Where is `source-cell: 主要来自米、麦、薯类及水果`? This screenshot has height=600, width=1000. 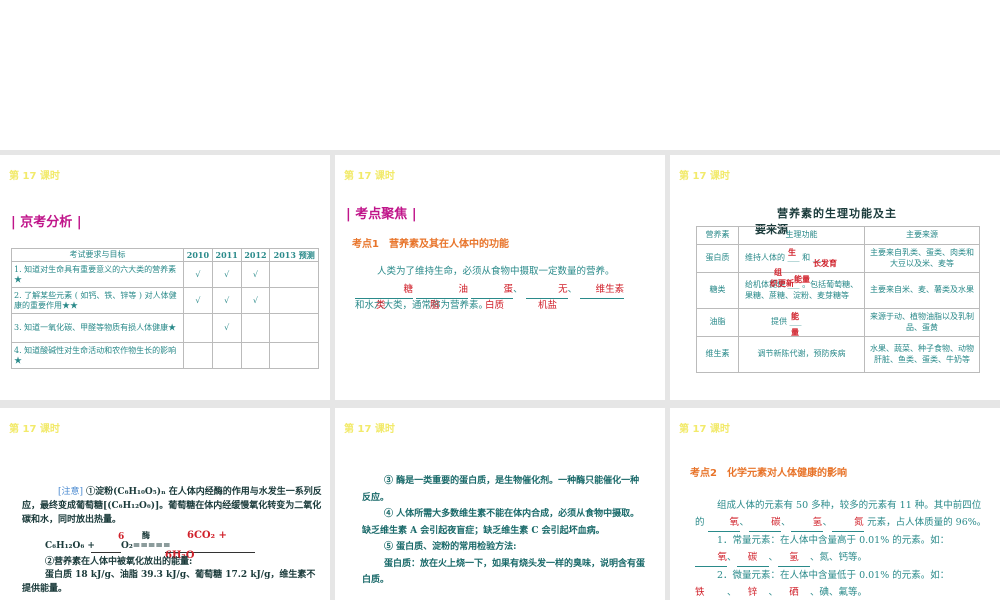
source-cell: 主要来自米、麦、薯类及水果 is located at coordinates (922, 290).